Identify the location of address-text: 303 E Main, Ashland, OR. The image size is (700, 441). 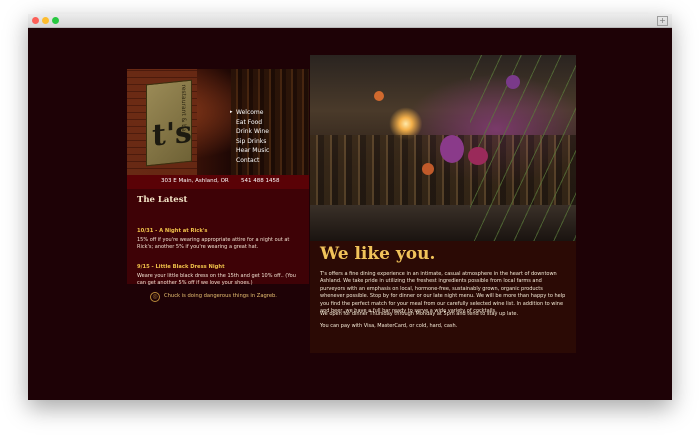
(195, 181).